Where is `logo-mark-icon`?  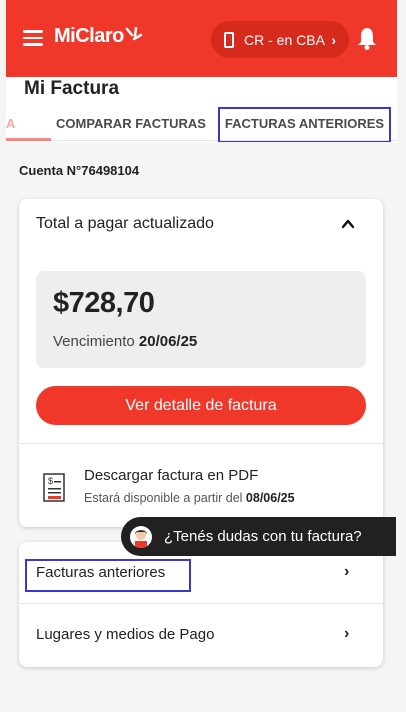
logo-mark-icon is located at coordinates (134, 34).